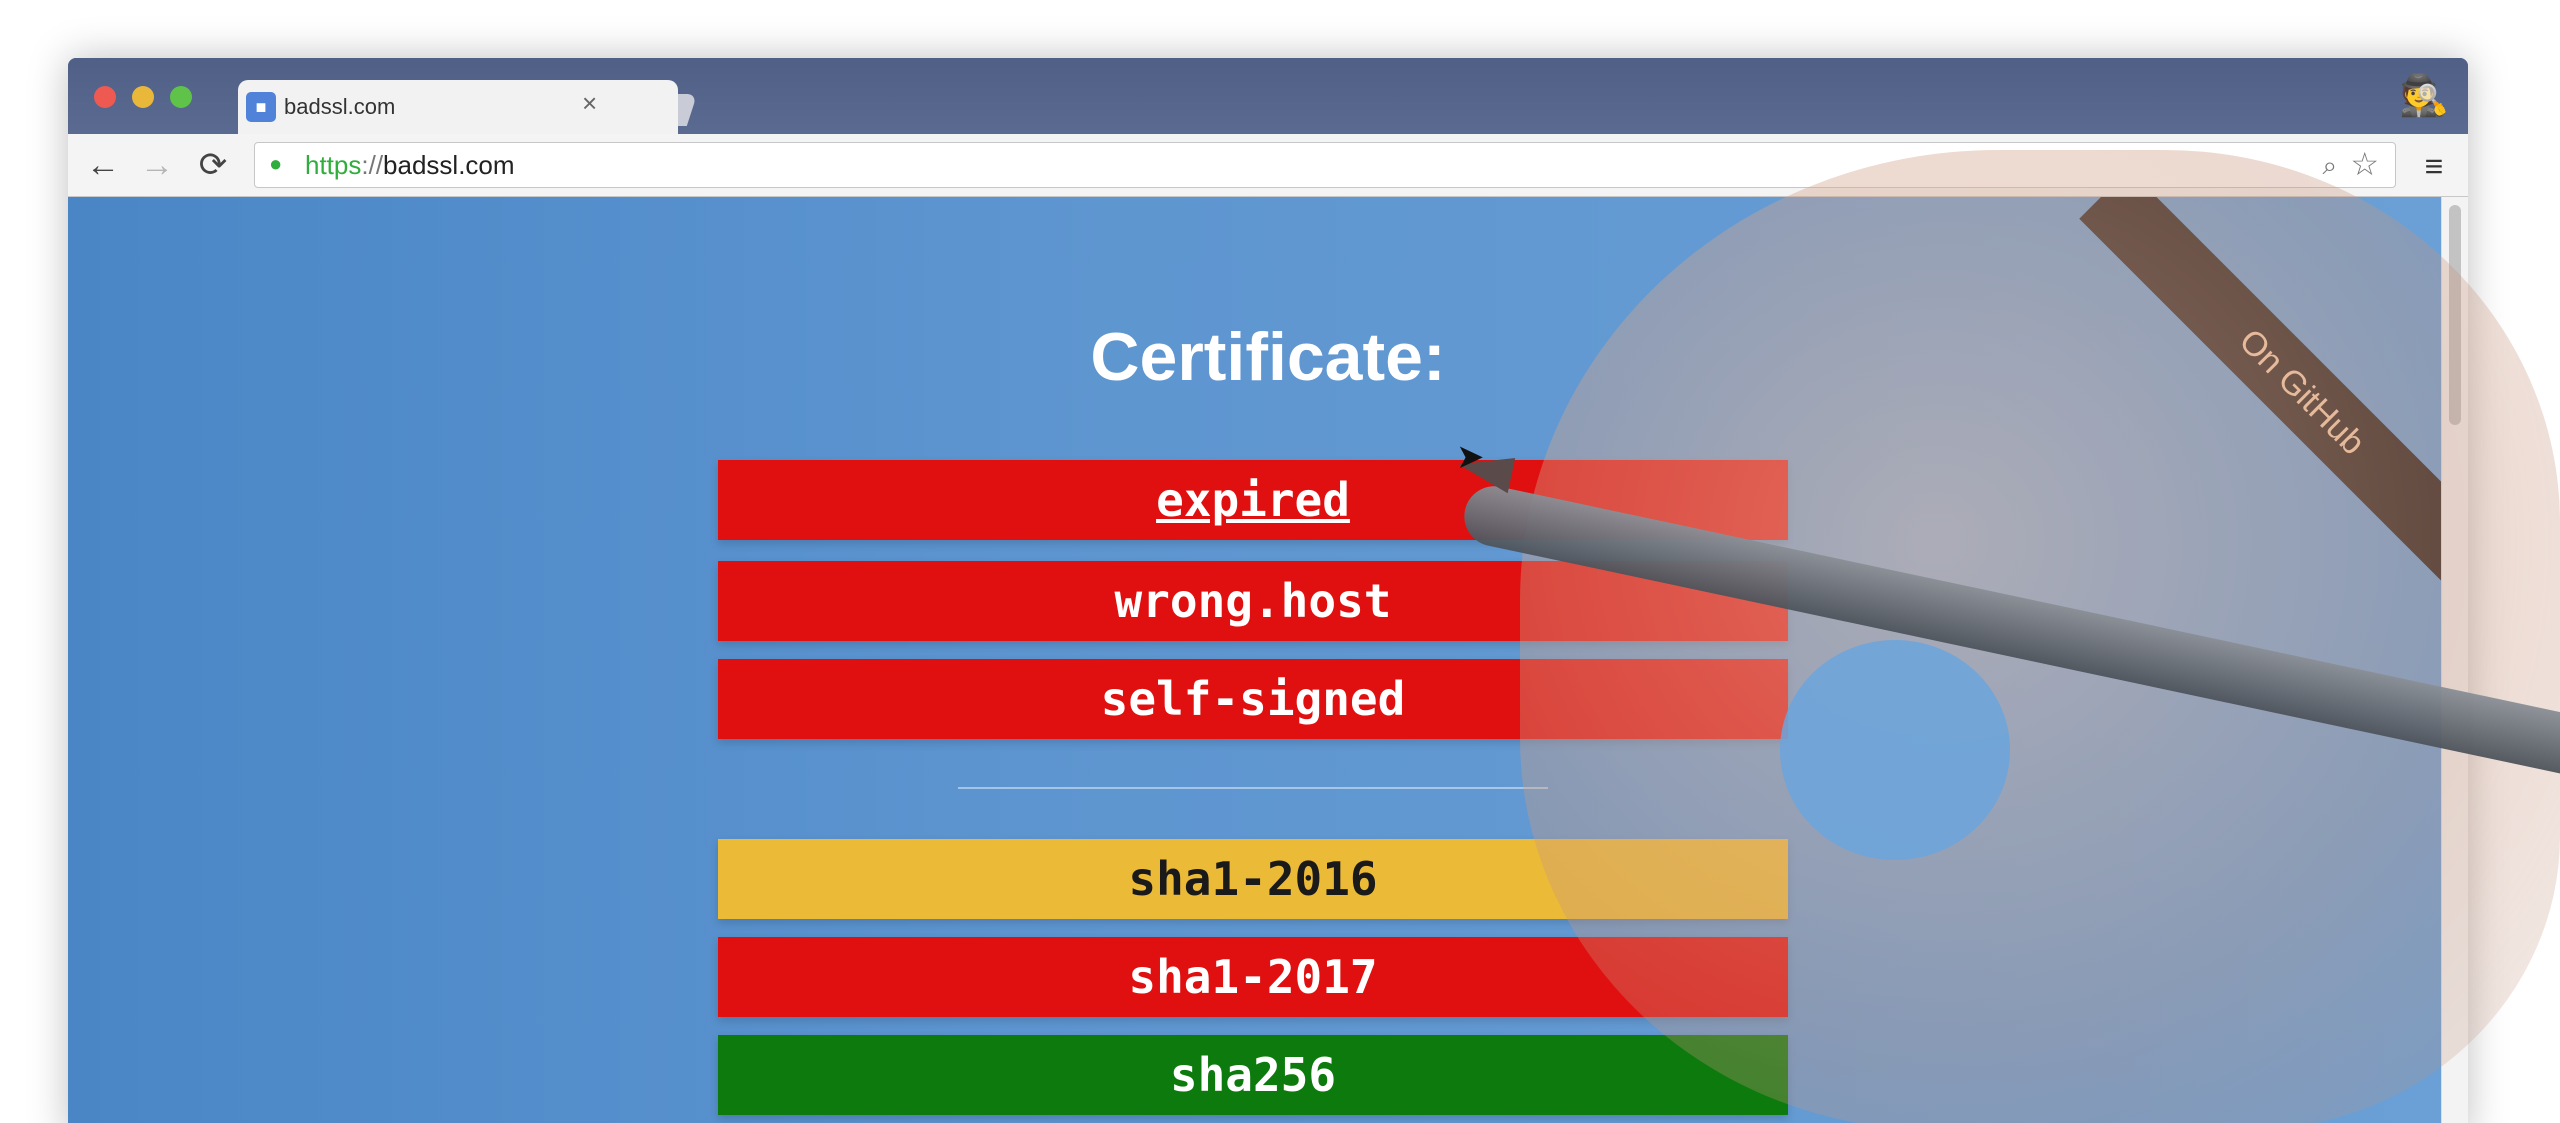  What do you see at coordinates (2424, 96) in the screenshot?
I see `incognito-icon: 🕵` at bounding box center [2424, 96].